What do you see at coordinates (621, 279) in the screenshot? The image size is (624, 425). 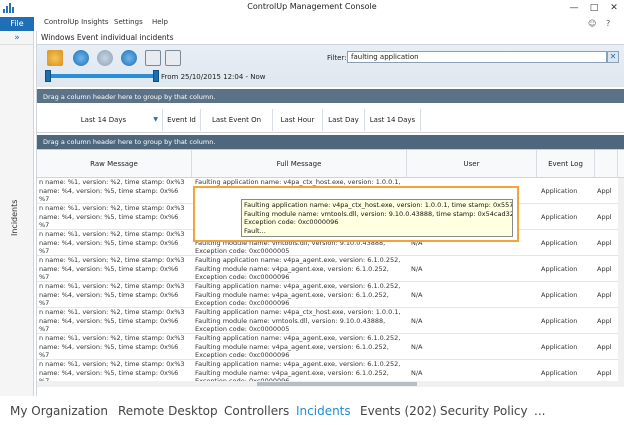 I see `vertical-scrollbar` at bounding box center [621, 279].